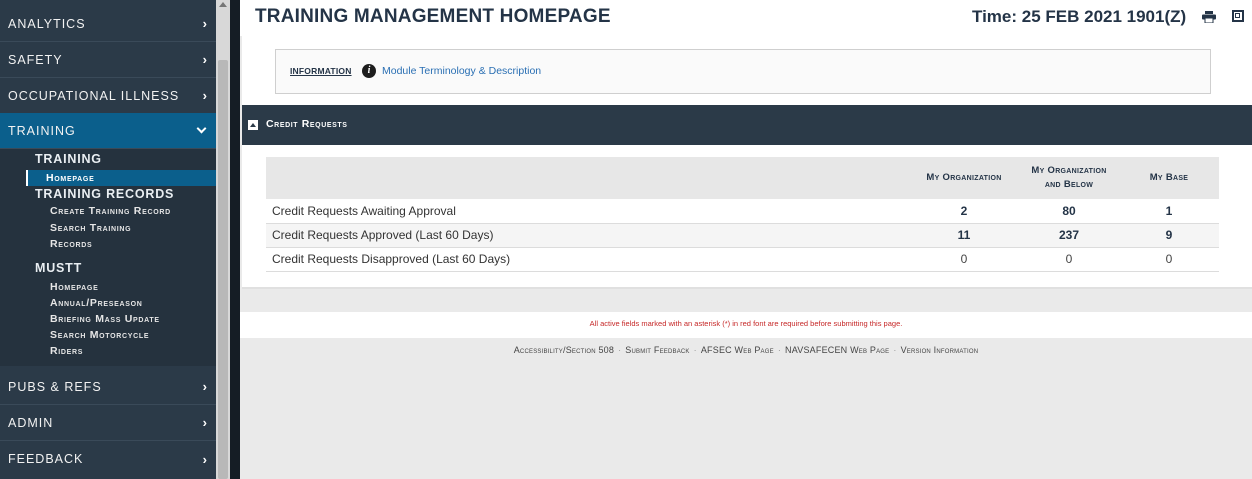  I want to click on submenu-item-search-motorcycle-riders: Search Motorcycle, so click(99, 335).